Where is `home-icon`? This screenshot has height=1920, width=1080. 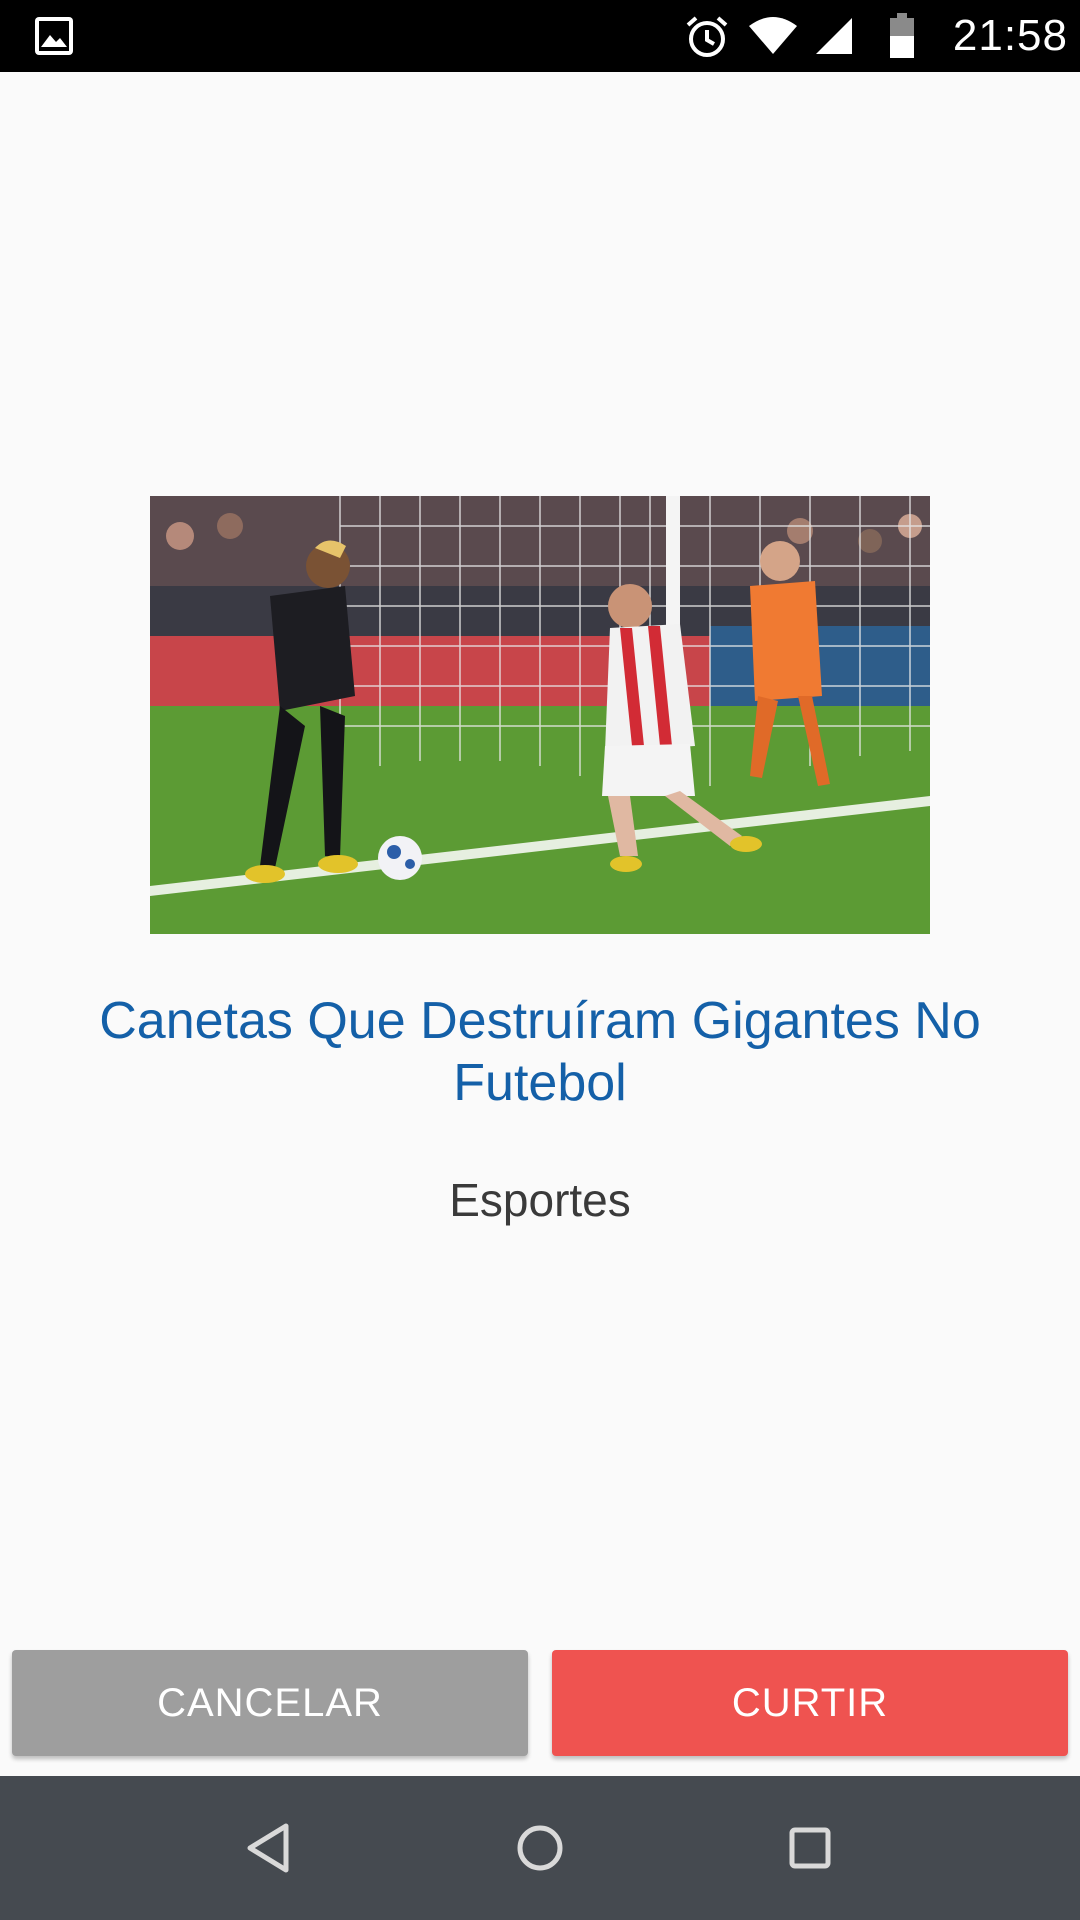
home-icon is located at coordinates (540, 1848).